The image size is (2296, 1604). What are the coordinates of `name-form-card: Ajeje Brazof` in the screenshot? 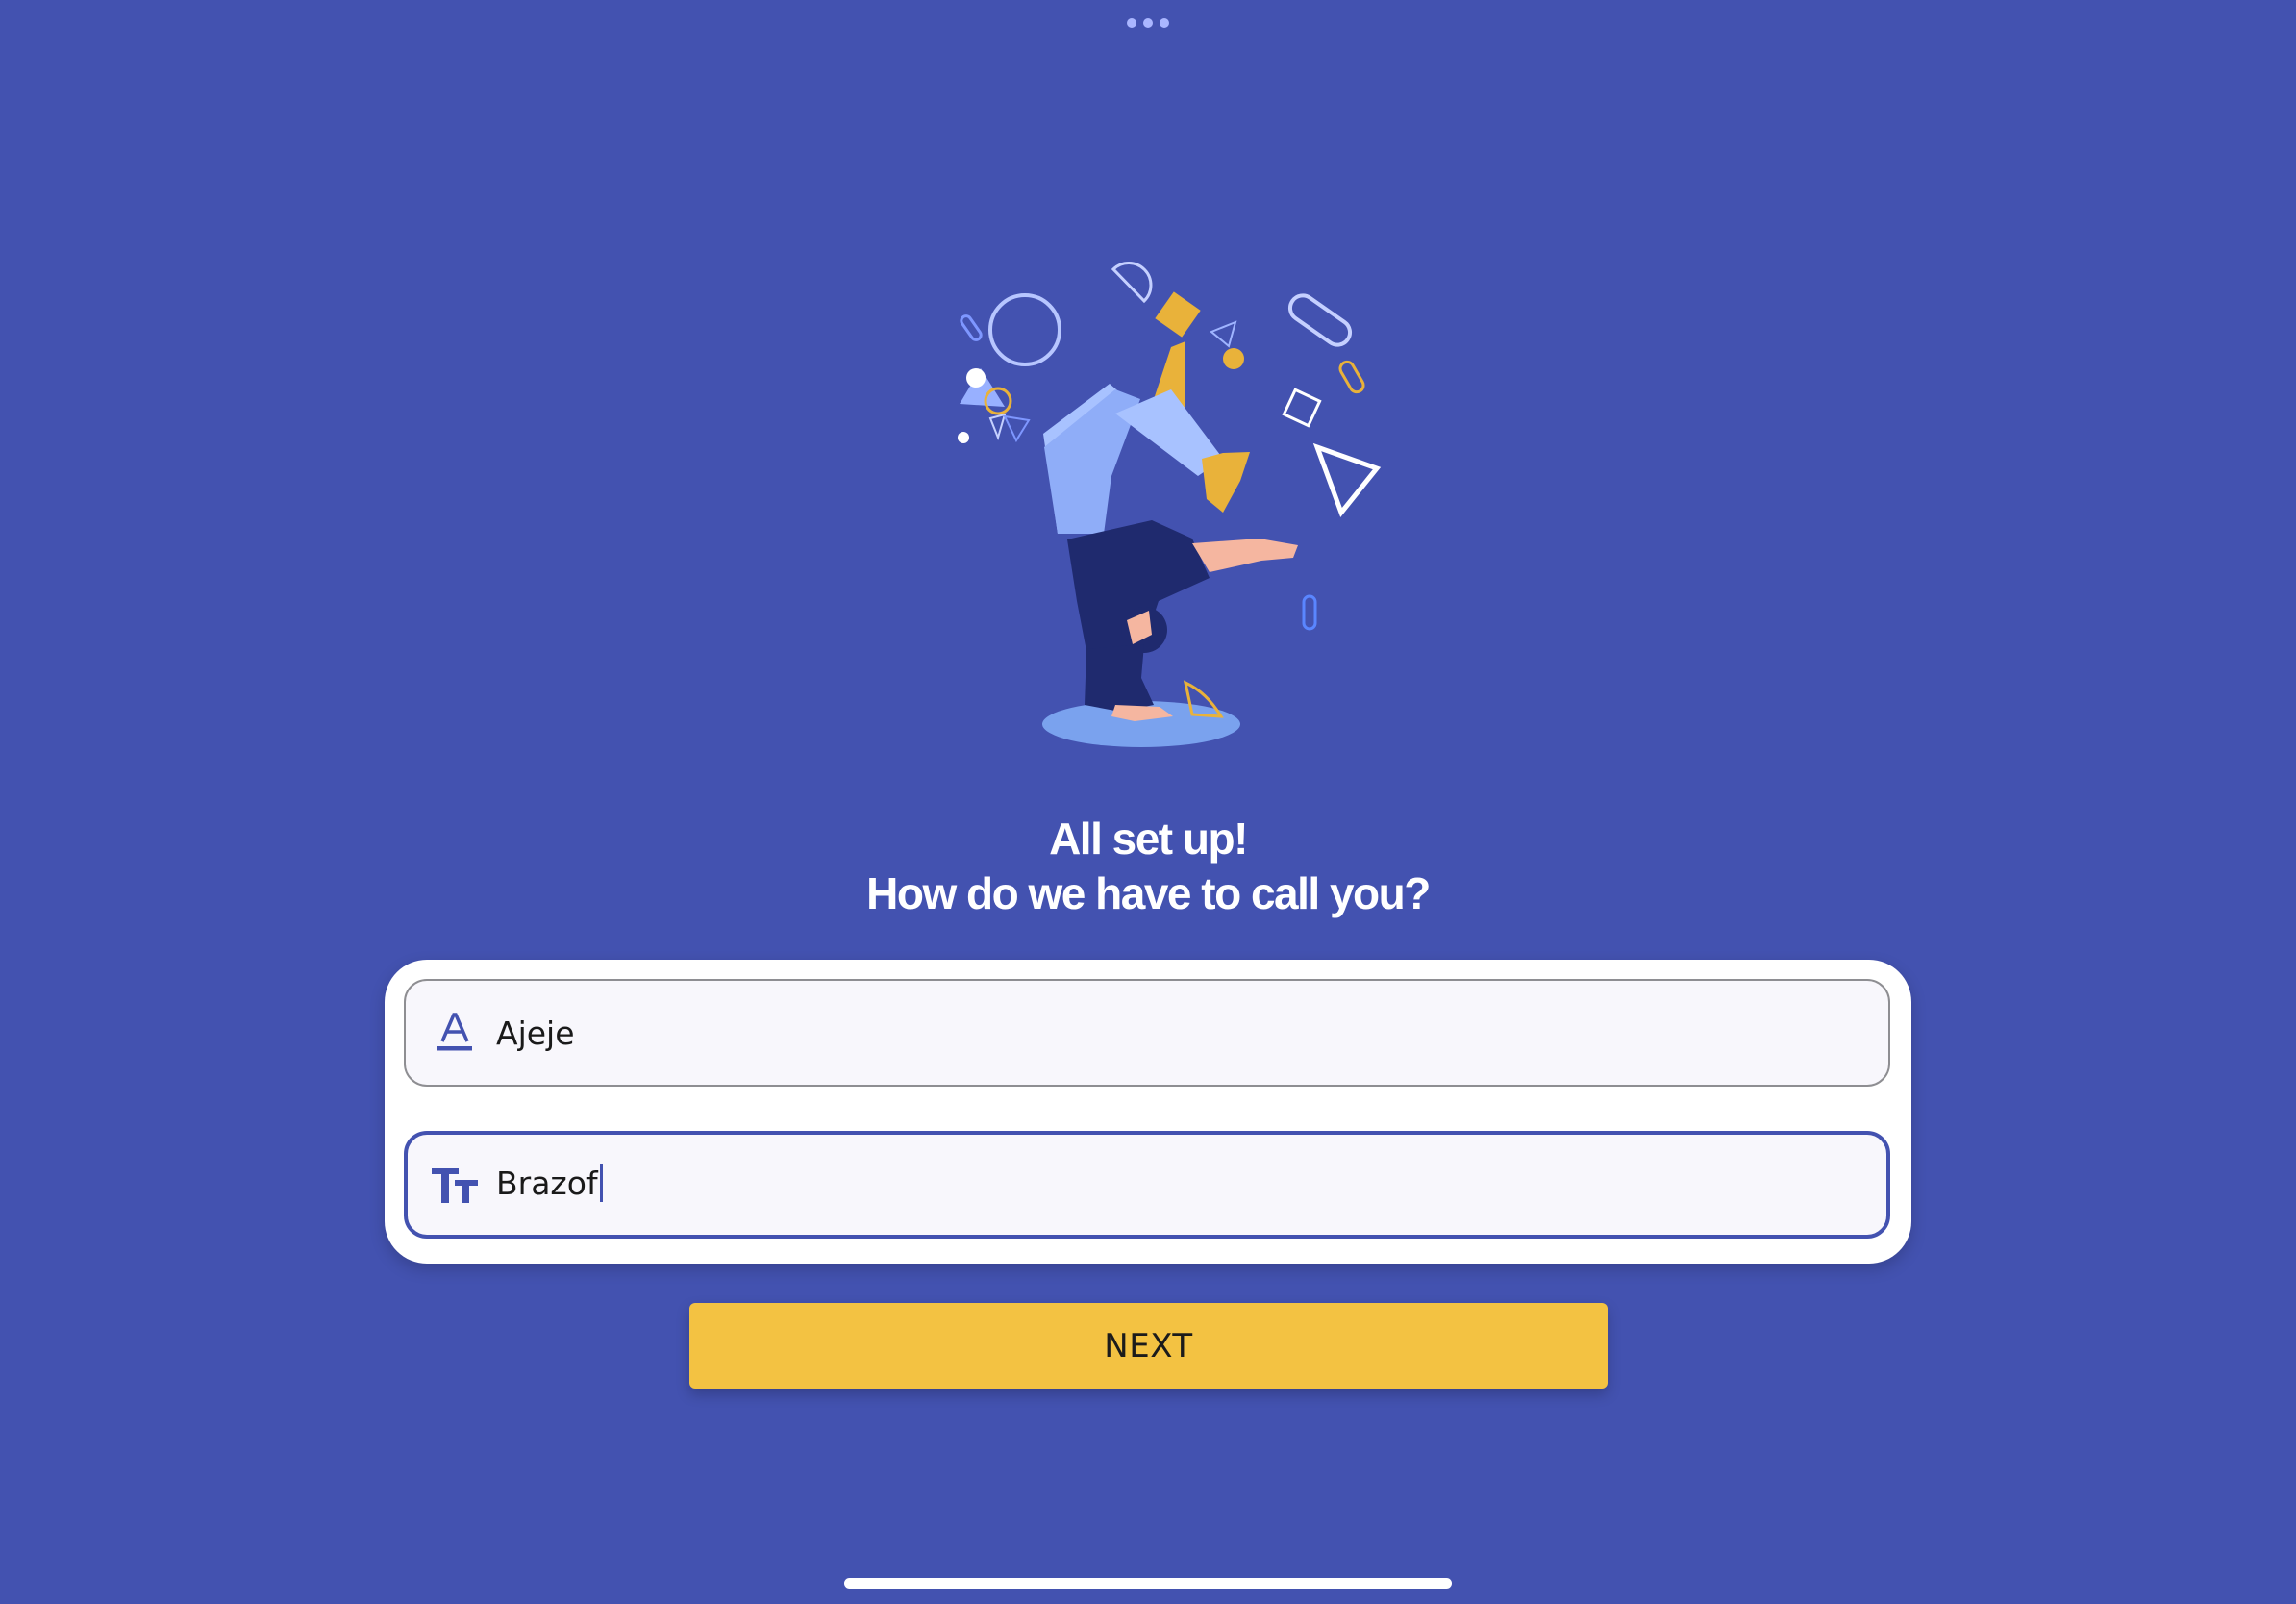 It's located at (1148, 1112).